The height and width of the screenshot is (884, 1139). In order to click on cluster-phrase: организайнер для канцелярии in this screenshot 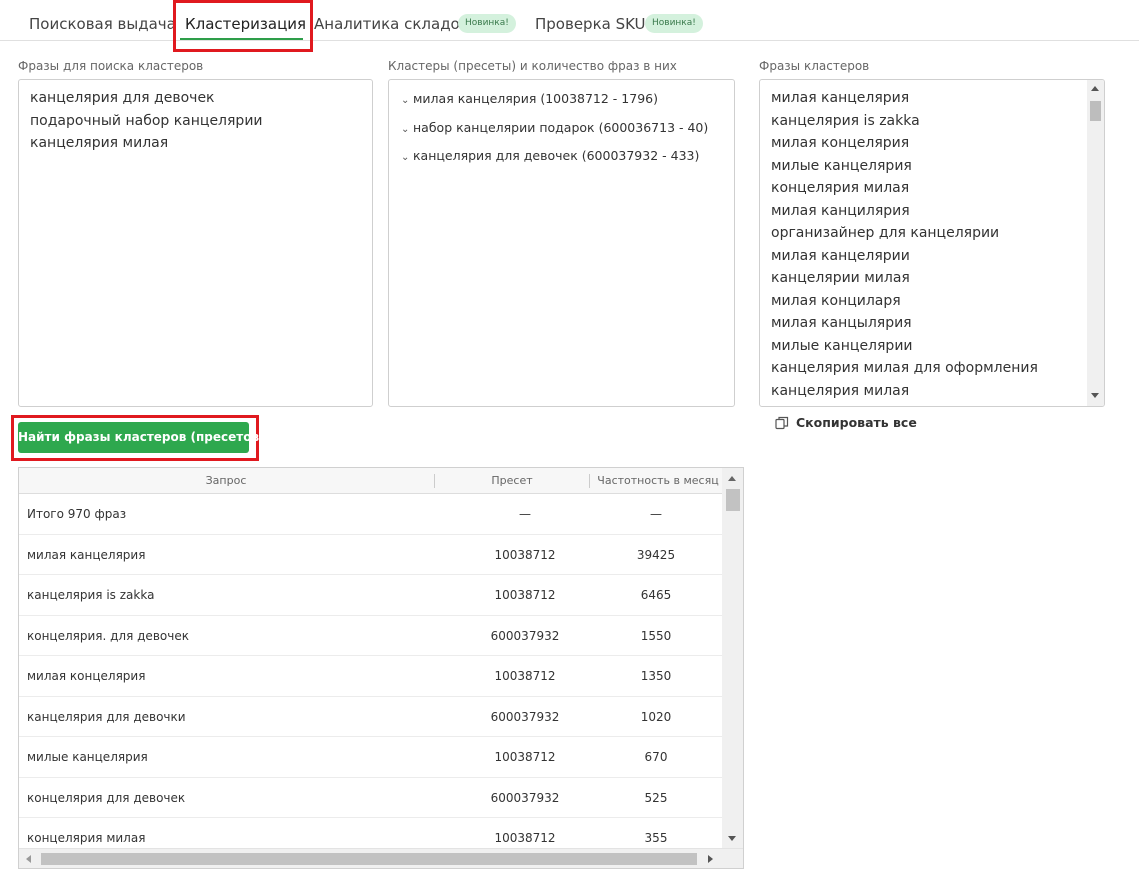, I will do `click(885, 233)`.